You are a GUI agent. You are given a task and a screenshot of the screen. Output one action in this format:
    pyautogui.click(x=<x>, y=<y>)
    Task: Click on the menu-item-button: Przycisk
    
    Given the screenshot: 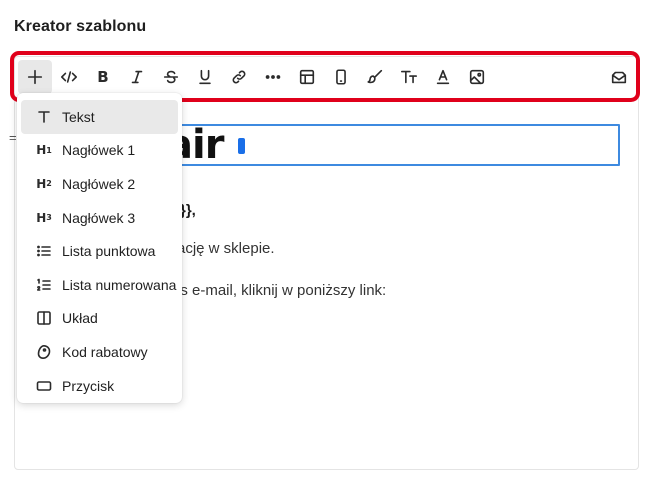 What is the action you would take?
    pyautogui.click(x=99, y=386)
    